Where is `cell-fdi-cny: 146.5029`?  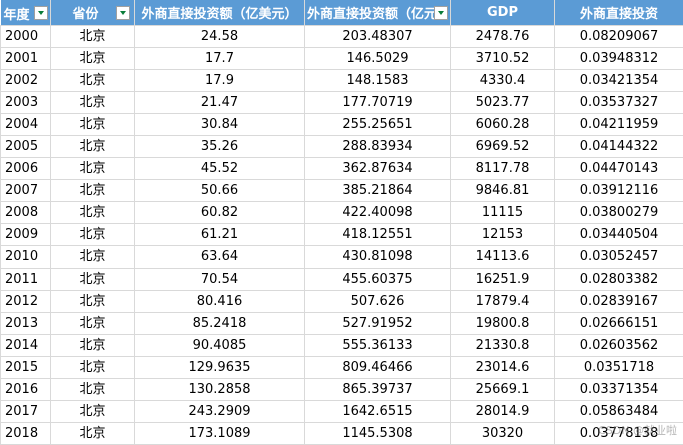
cell-fdi-cny: 146.5029 is located at coordinates (378, 58).